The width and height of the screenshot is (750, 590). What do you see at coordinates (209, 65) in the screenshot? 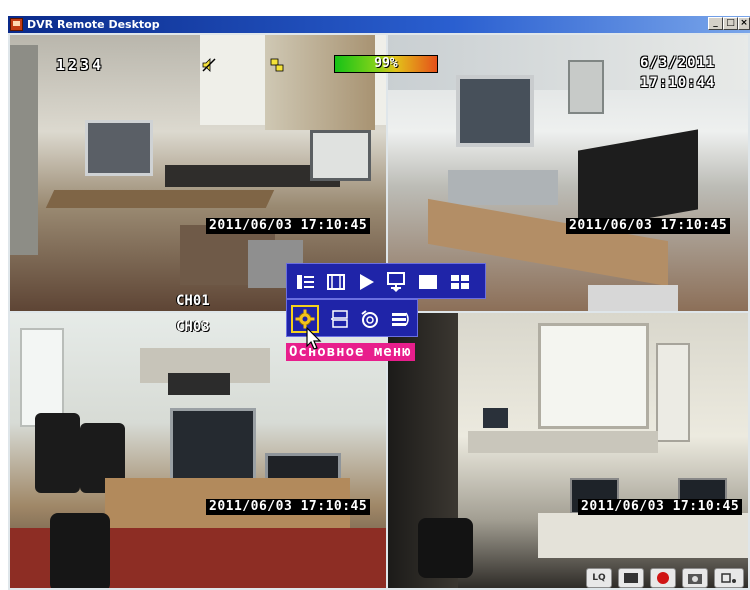
I see `speaker-muted-icon` at bounding box center [209, 65].